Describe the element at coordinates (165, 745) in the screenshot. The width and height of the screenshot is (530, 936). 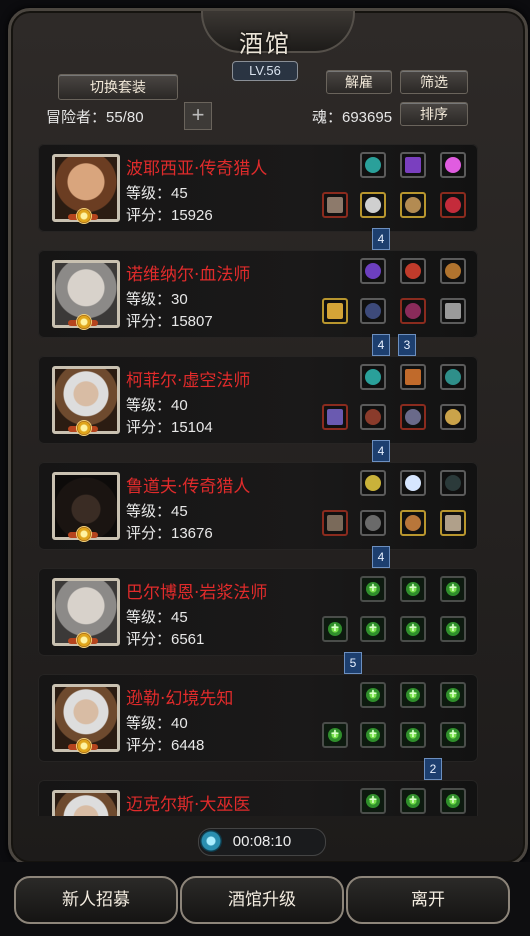
I see `hero-score: 评分：6448` at that location.